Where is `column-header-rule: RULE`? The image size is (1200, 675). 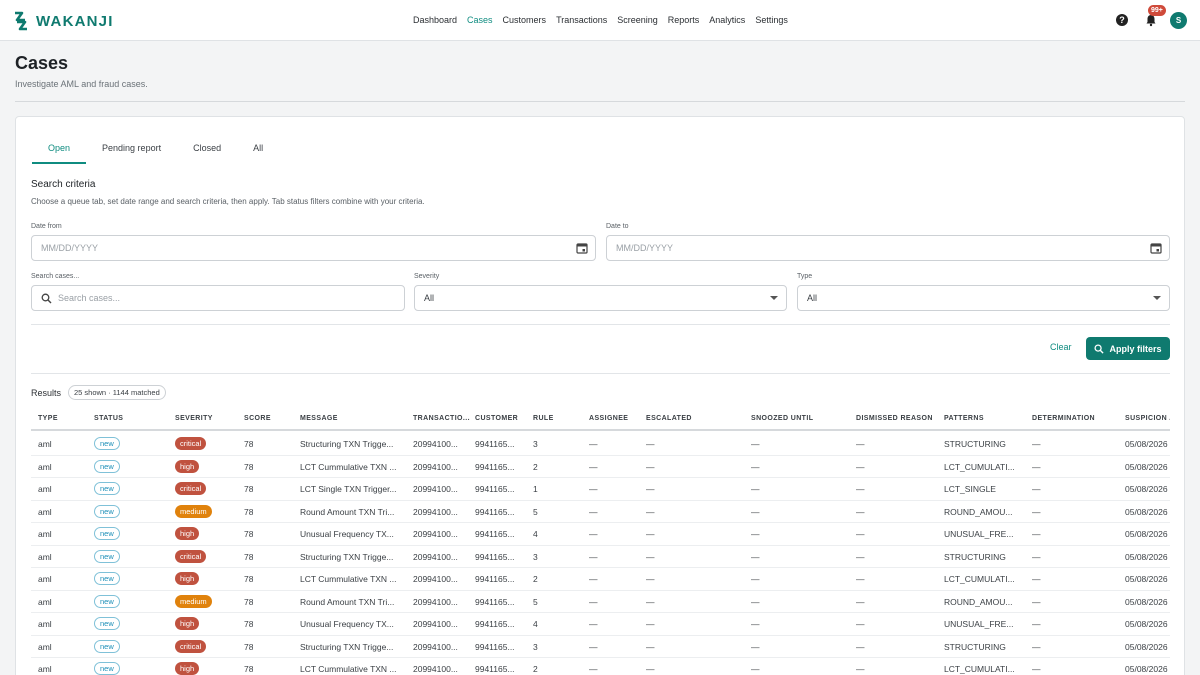
column-header-rule: RULE is located at coordinates (543, 418).